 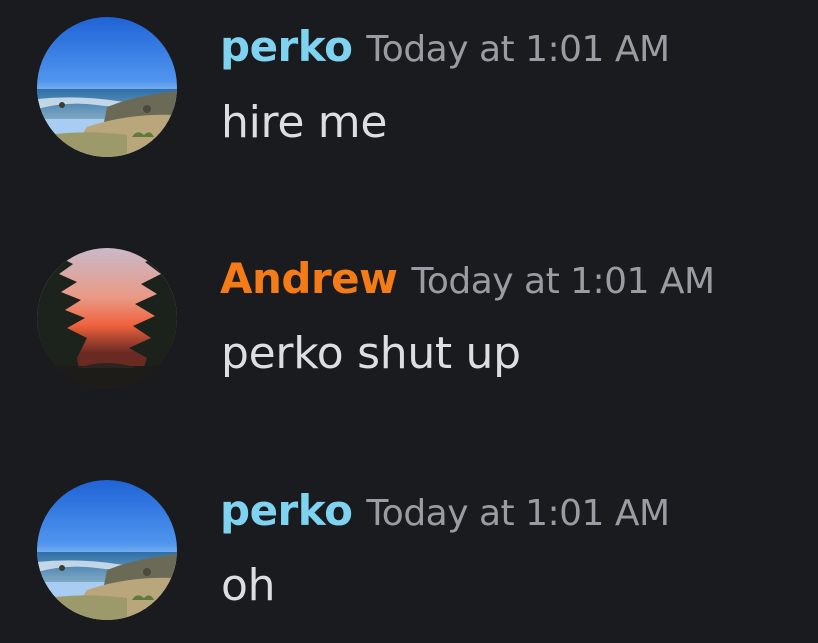 I want to click on message-content: hire me, so click(x=304, y=122).